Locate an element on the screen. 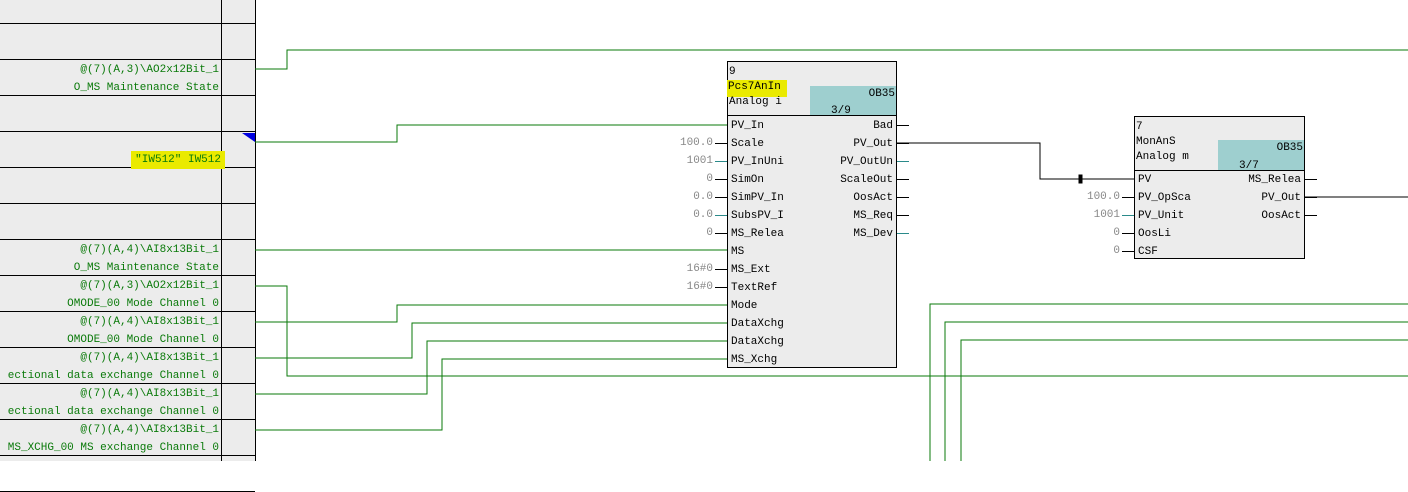 The width and height of the screenshot is (1408, 492). output-pin: Bad is located at coordinates (883, 126).